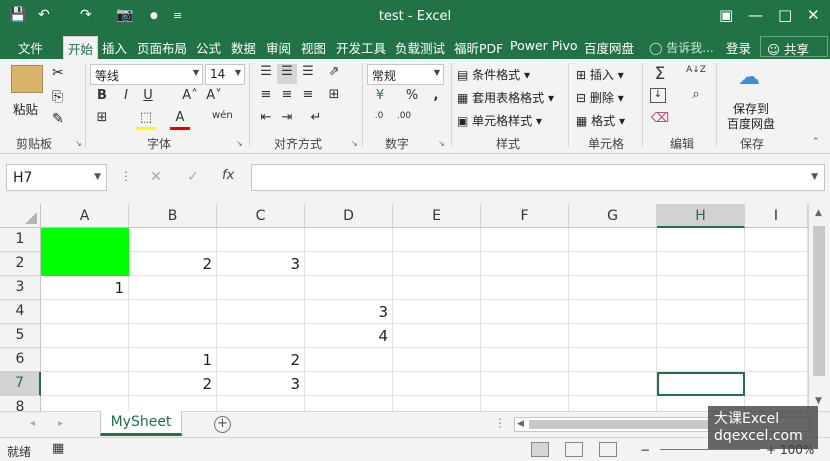  Describe the element at coordinates (85, 403) in the screenshot. I see `cell-a8` at that location.